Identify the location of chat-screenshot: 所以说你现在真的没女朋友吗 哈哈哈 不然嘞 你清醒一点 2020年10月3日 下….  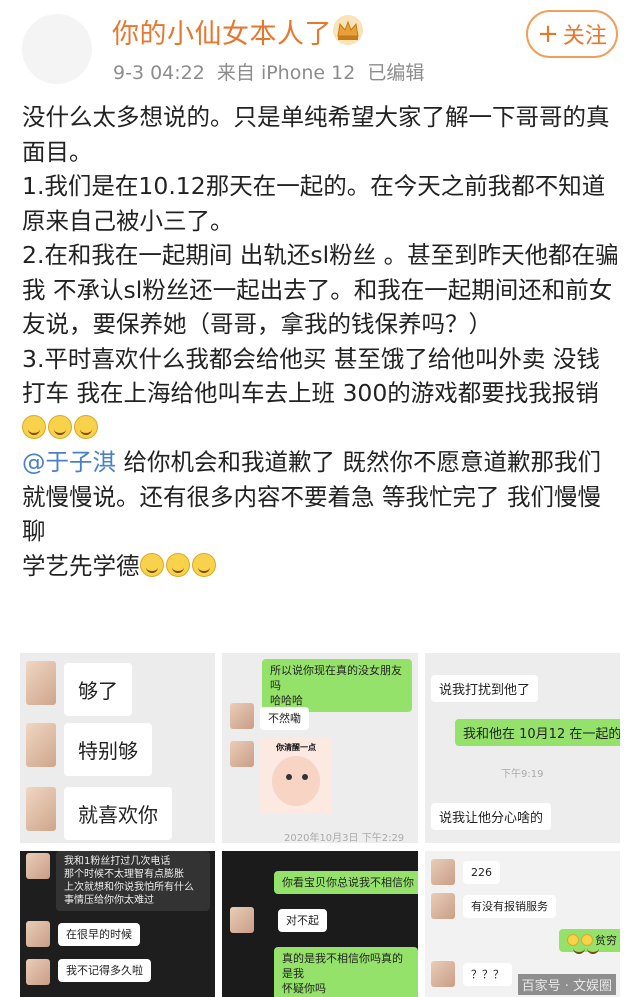
(320, 748).